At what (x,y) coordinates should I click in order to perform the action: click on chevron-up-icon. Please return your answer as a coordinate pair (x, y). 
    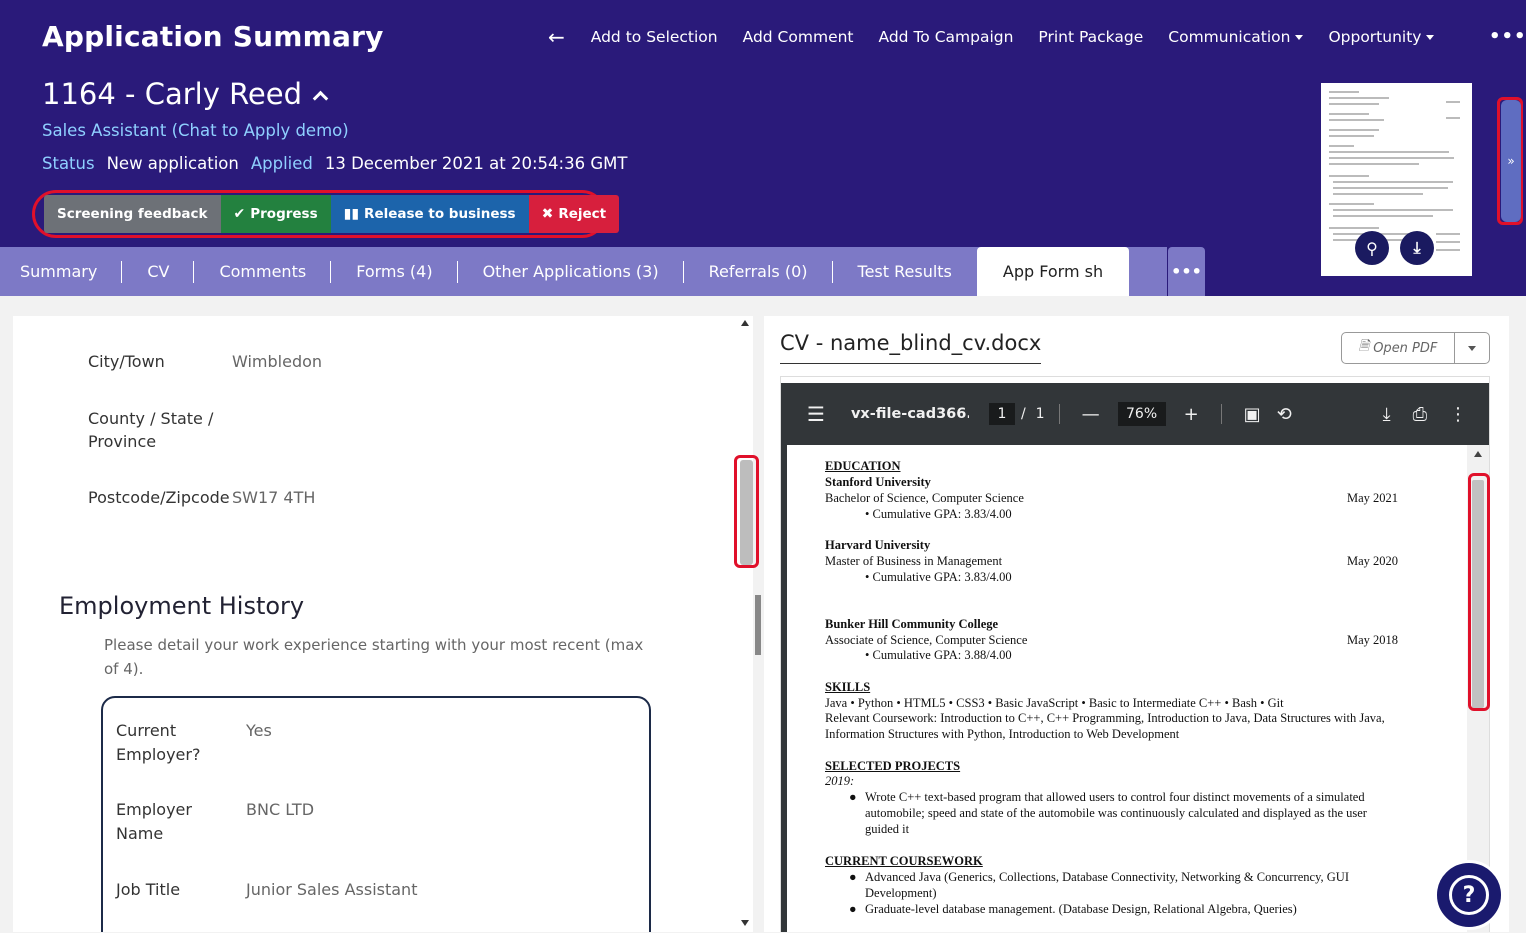
    Looking at the image, I should click on (320, 98).